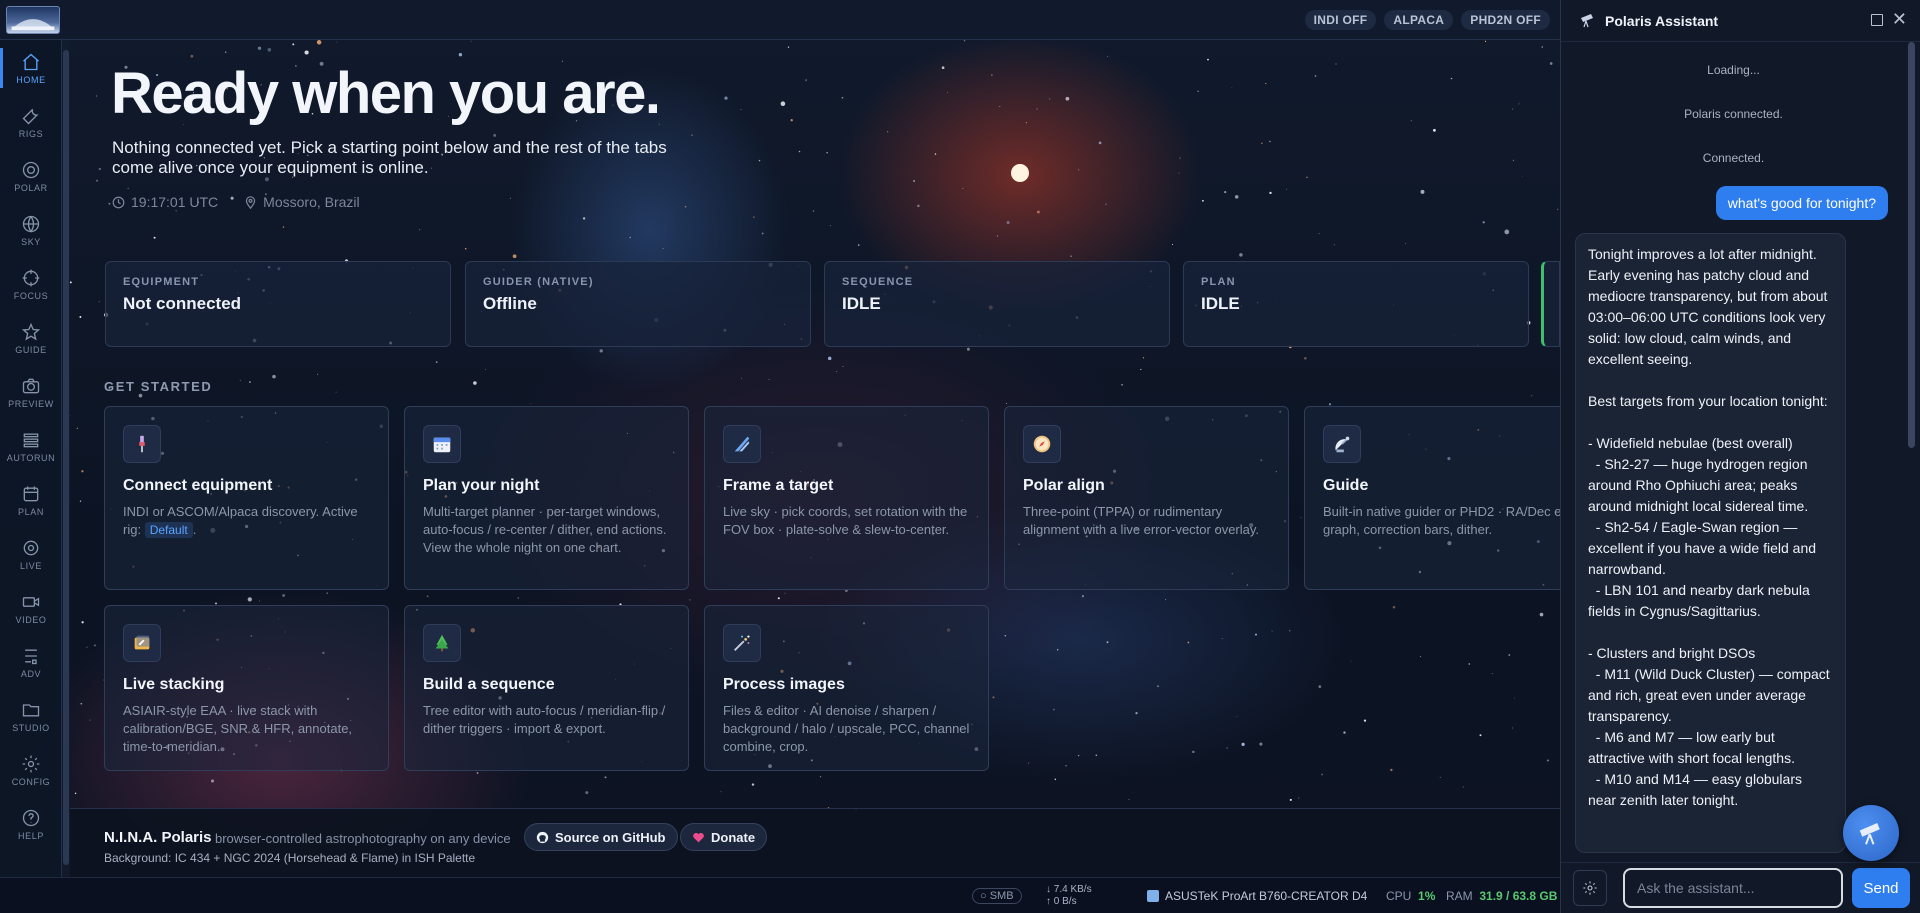 Image resolution: width=1920 pixels, height=913 pixels. What do you see at coordinates (31, 770) in the screenshot?
I see `nav-item-config: CONFIG` at bounding box center [31, 770].